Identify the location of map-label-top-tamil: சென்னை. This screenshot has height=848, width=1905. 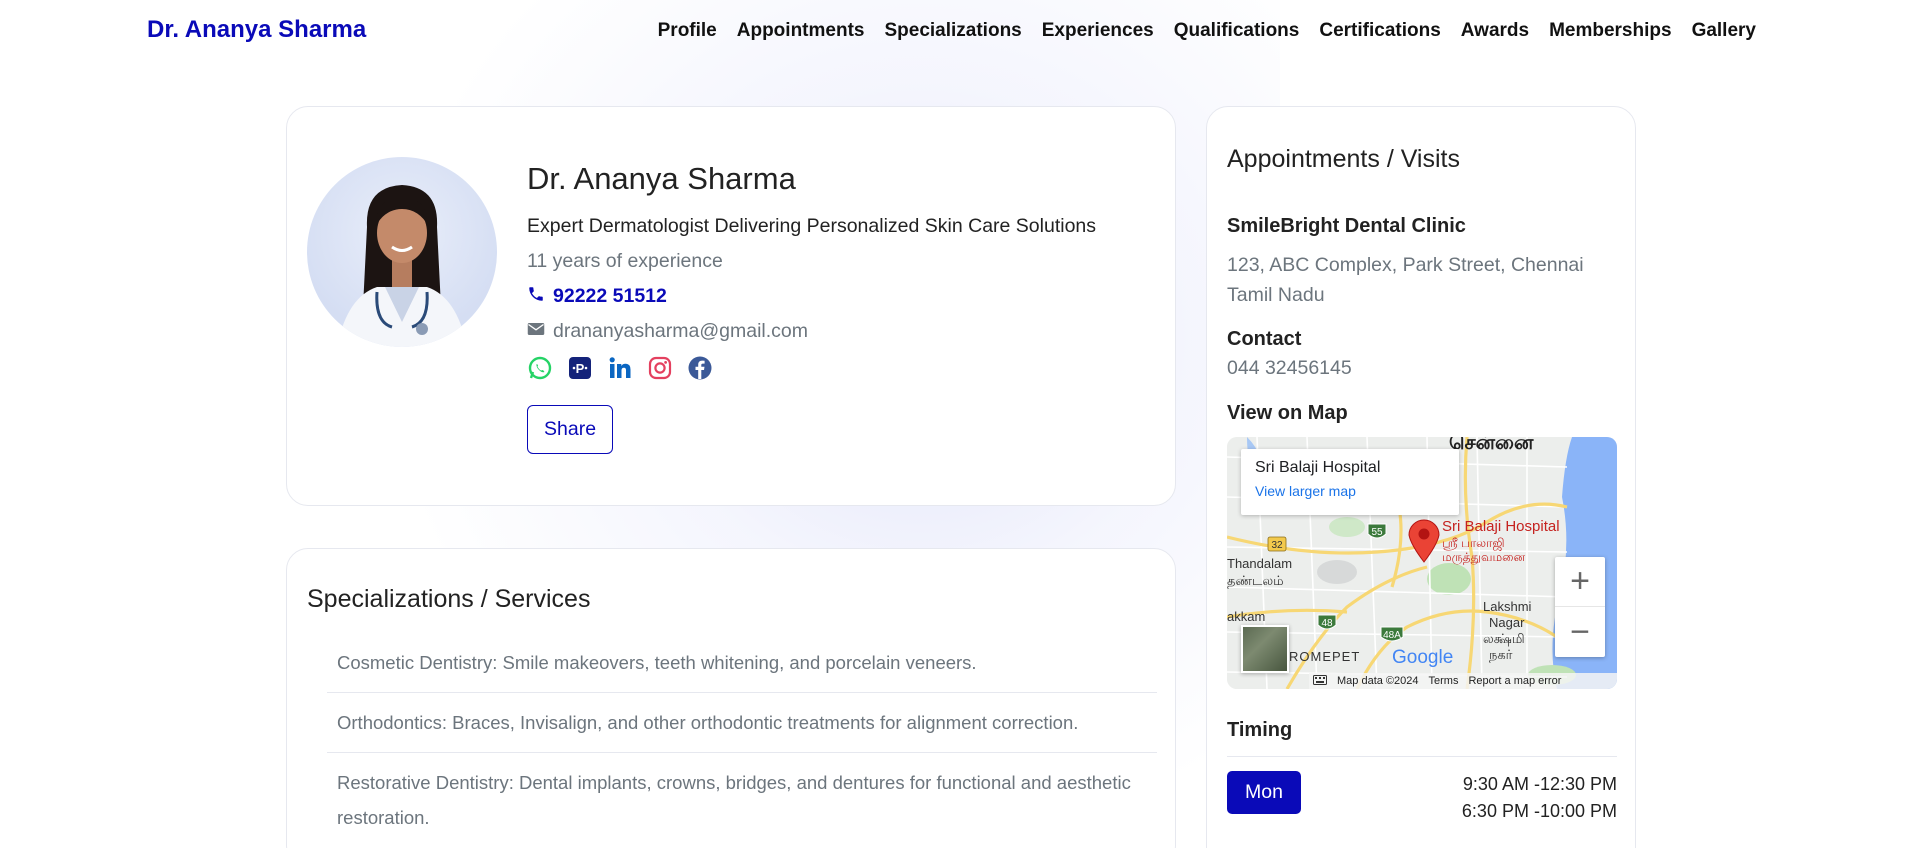
(1491, 445).